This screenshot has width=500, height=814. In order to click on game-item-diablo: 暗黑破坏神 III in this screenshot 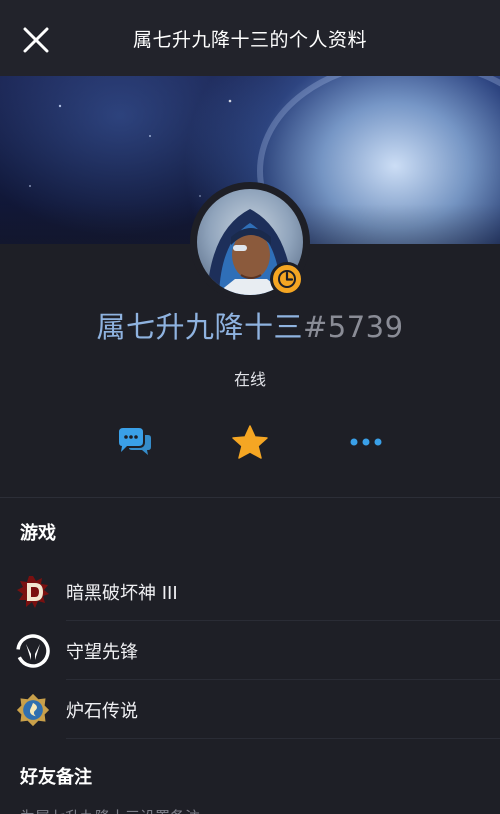, I will do `click(250, 592)`.